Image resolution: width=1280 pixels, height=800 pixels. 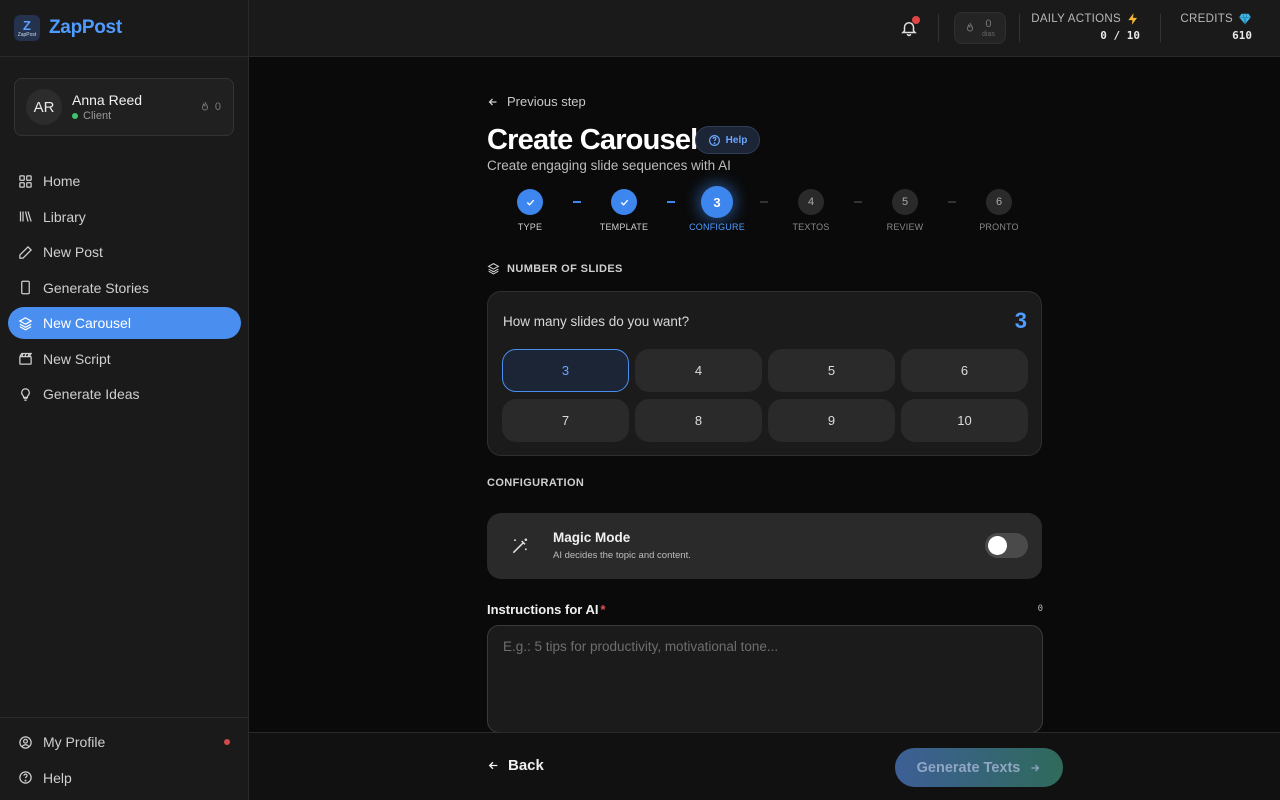 What do you see at coordinates (107, 100) in the screenshot?
I see `user-name: Anna Reed` at bounding box center [107, 100].